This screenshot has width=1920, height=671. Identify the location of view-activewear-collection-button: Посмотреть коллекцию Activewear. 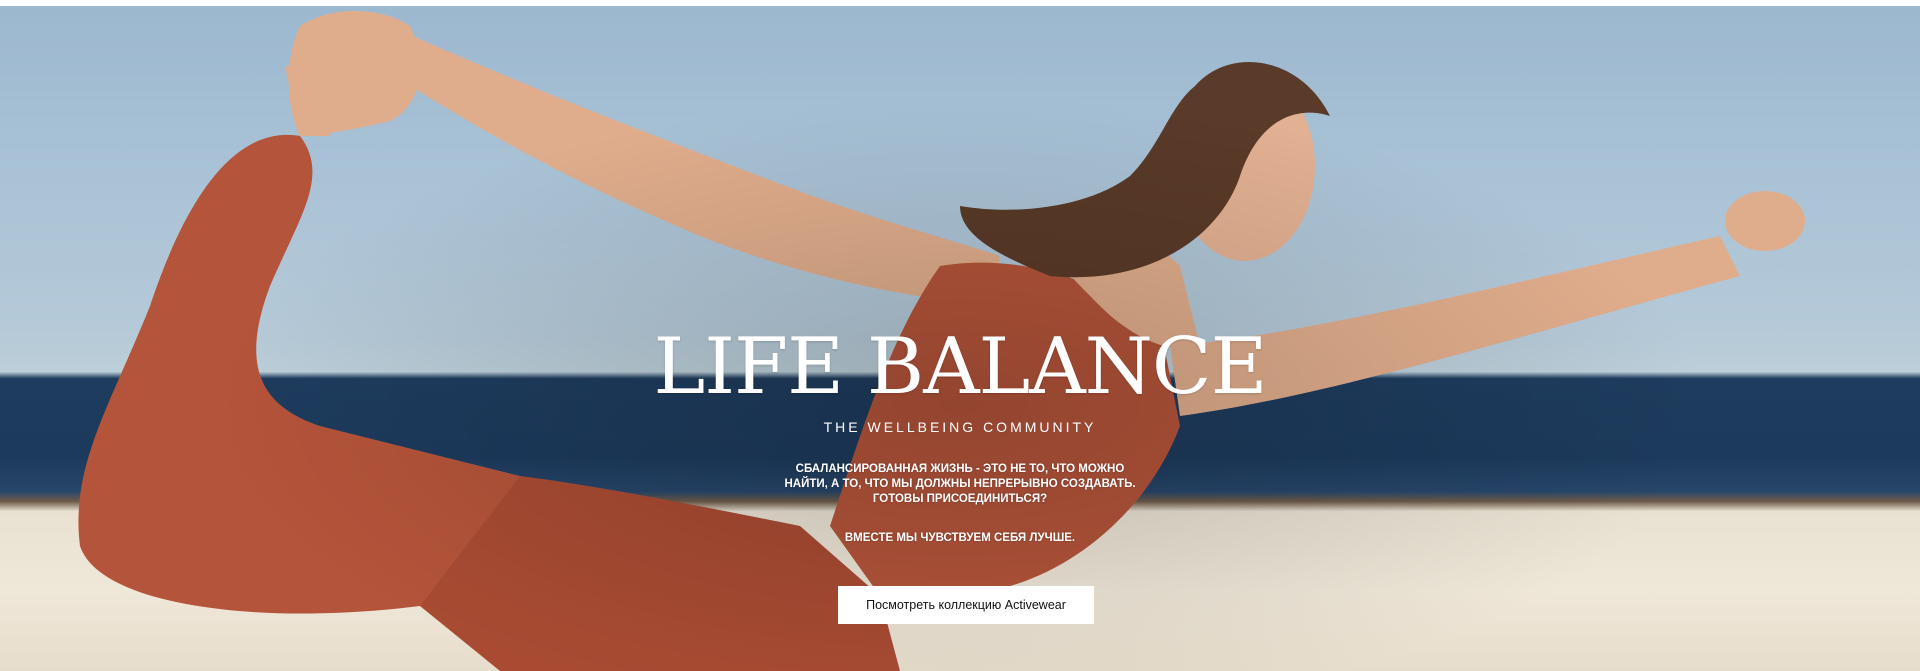
(966, 605).